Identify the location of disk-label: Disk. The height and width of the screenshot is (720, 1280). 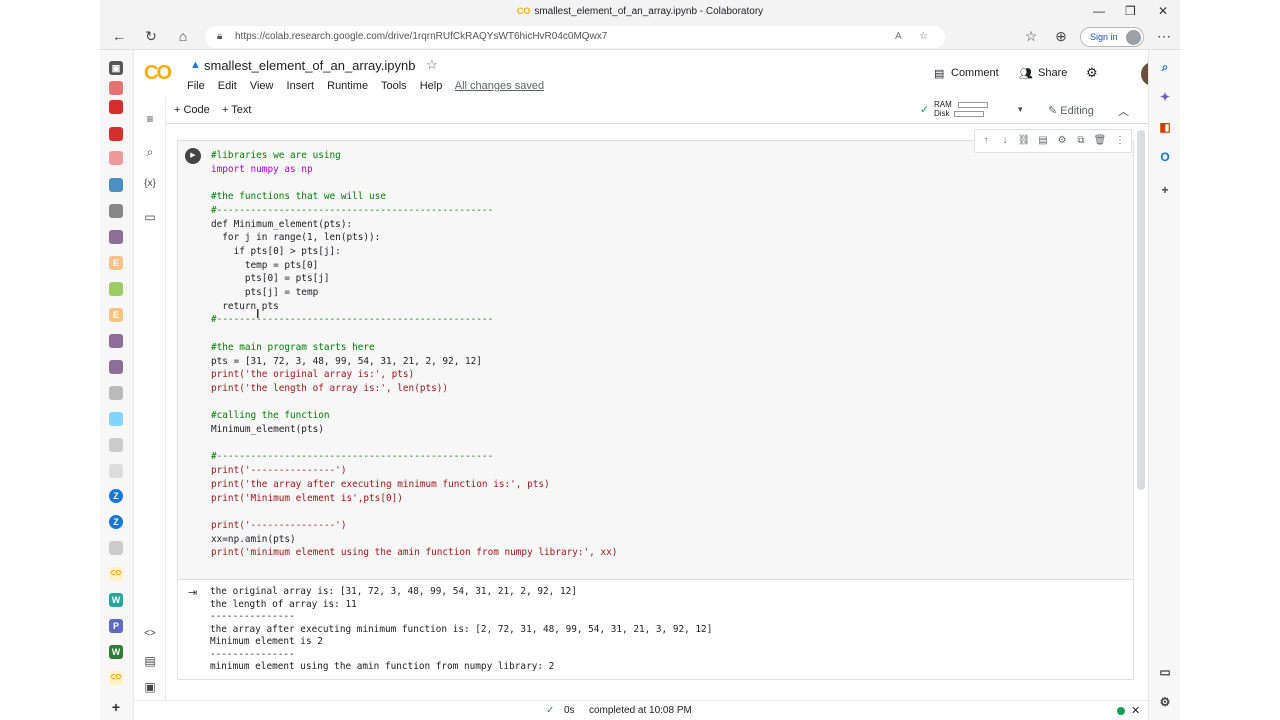
(942, 113).